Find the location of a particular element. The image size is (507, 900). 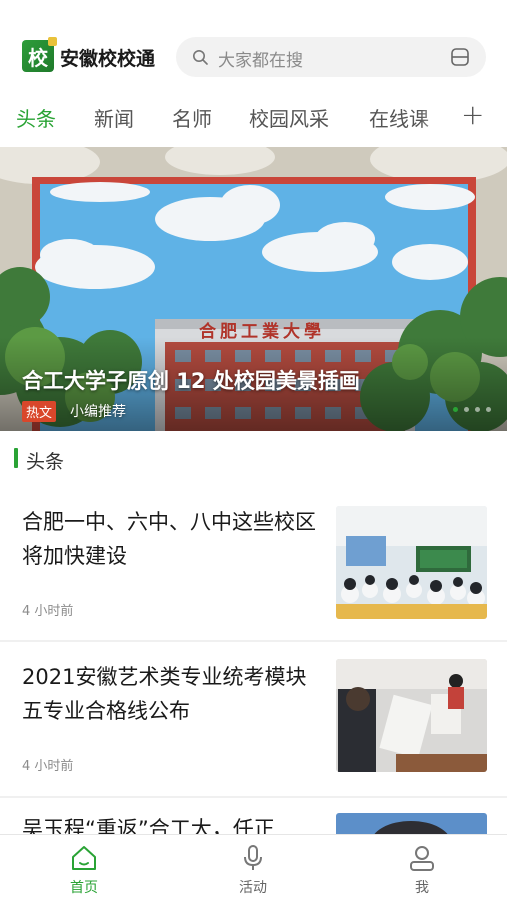

bottom-navigation: 首页 活动 我 is located at coordinates (253, 867).